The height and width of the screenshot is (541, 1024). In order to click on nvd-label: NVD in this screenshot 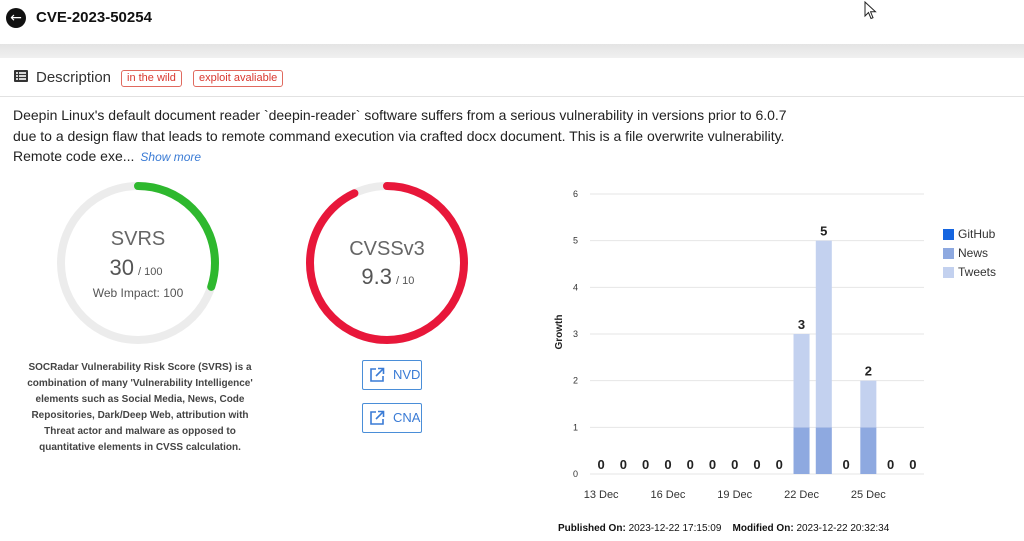, I will do `click(407, 374)`.